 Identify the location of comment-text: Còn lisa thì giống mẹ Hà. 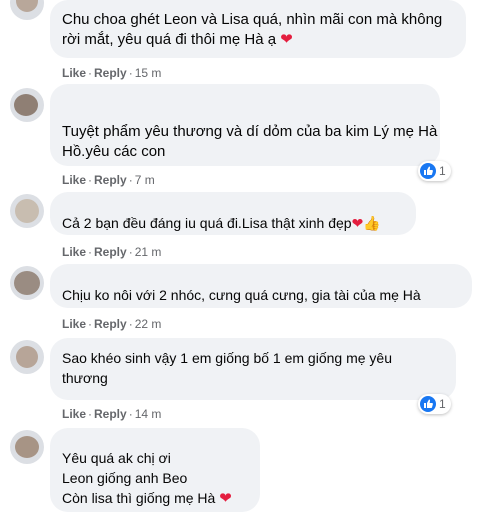
(139, 498).